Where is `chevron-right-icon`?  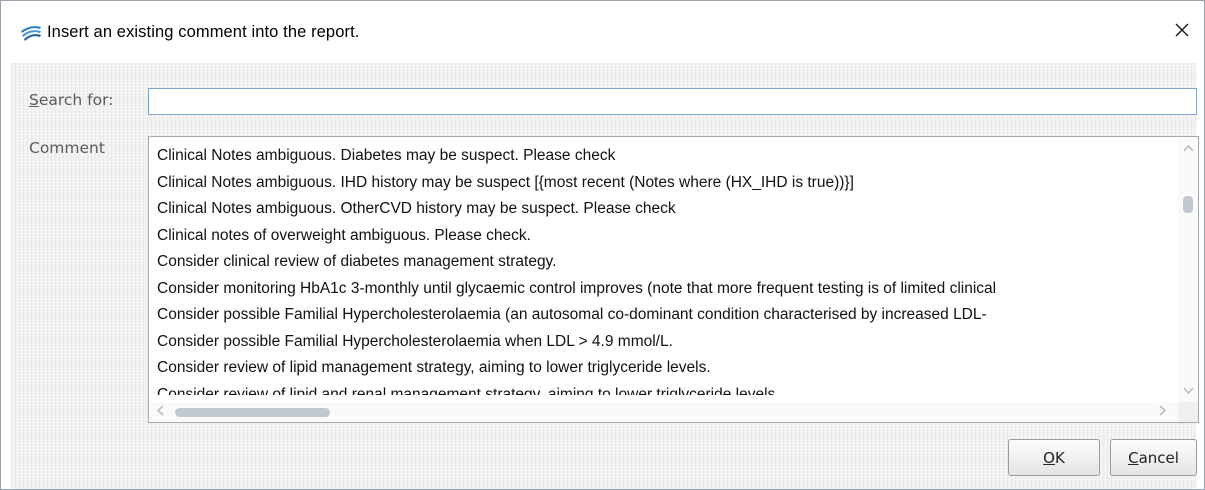
chevron-right-icon is located at coordinates (1162, 412).